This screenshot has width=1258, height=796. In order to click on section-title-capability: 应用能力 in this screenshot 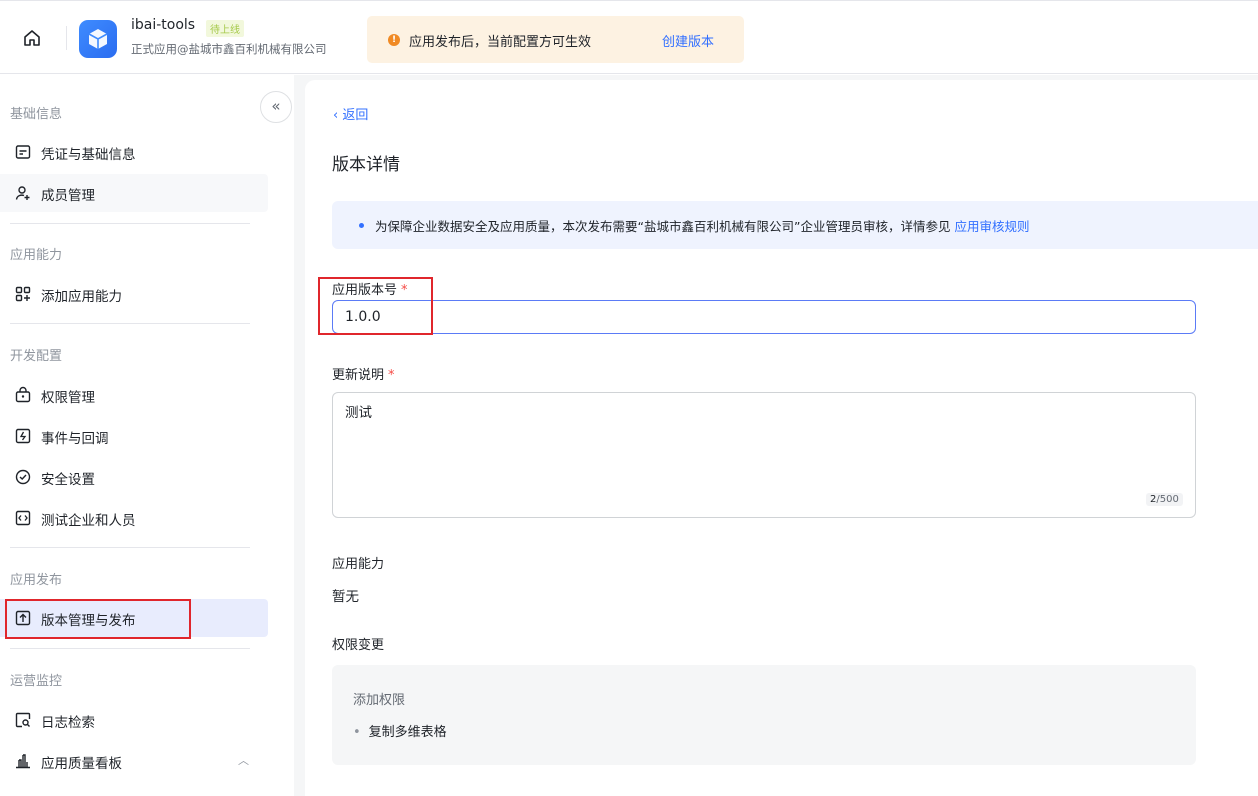, I will do `click(36, 255)`.